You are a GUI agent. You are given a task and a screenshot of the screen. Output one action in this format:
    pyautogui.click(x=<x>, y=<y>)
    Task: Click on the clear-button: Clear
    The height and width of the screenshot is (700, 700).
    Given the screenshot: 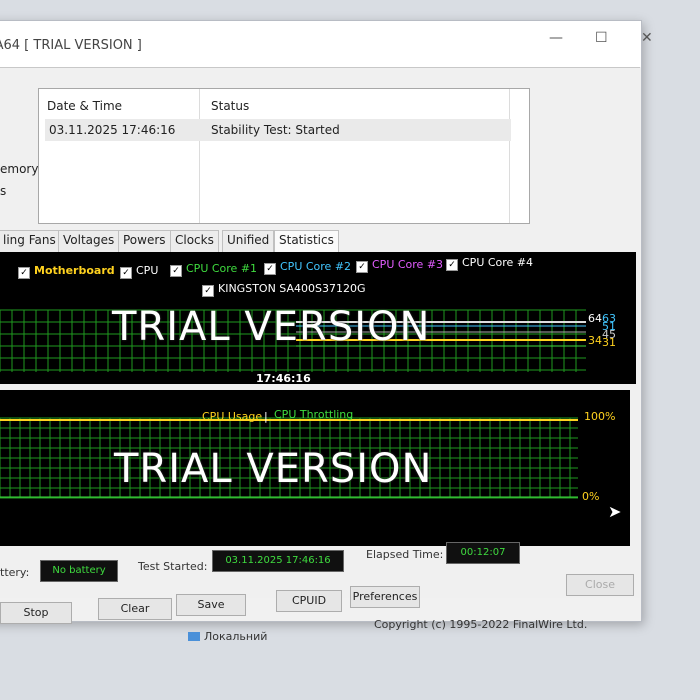 What is the action you would take?
    pyautogui.click(x=135, y=609)
    